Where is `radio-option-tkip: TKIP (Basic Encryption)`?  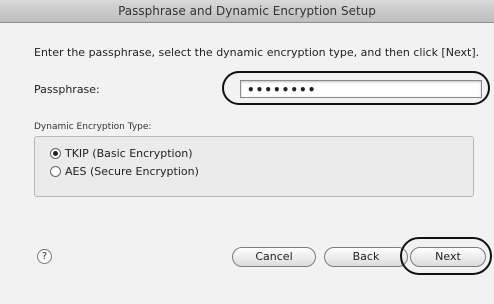 radio-option-tkip: TKIP (Basic Encryption) is located at coordinates (121, 153).